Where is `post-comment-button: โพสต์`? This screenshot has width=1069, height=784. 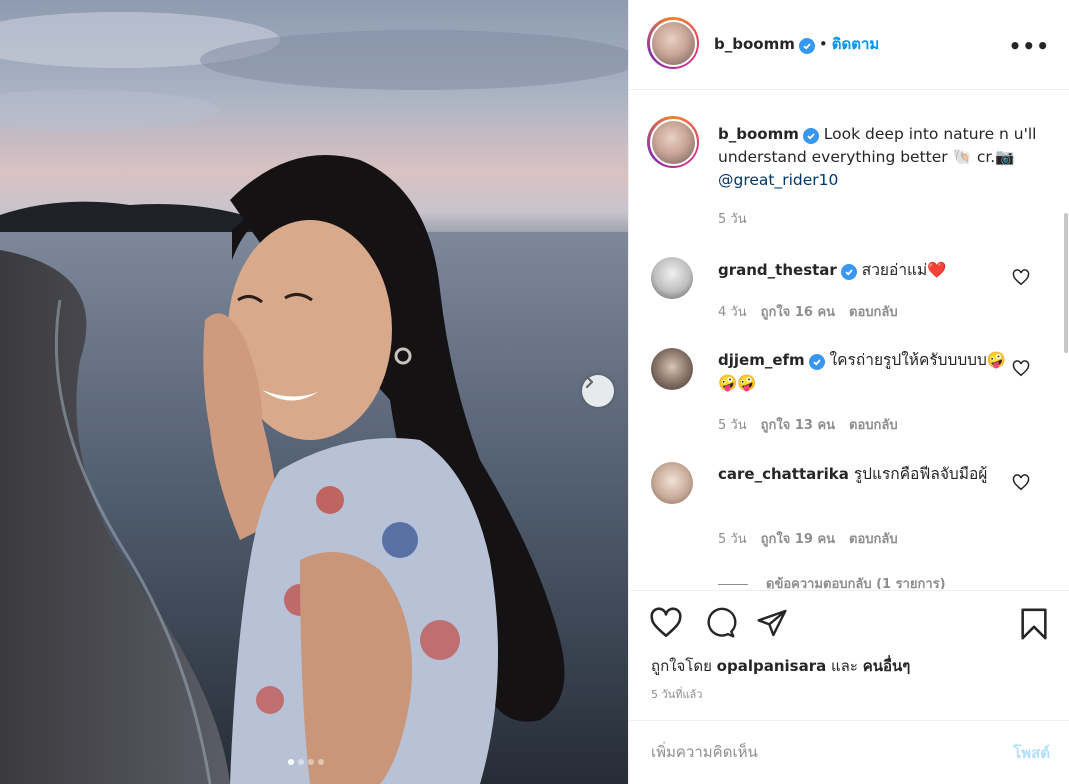
post-comment-button: โพสต์ is located at coordinates (1031, 753).